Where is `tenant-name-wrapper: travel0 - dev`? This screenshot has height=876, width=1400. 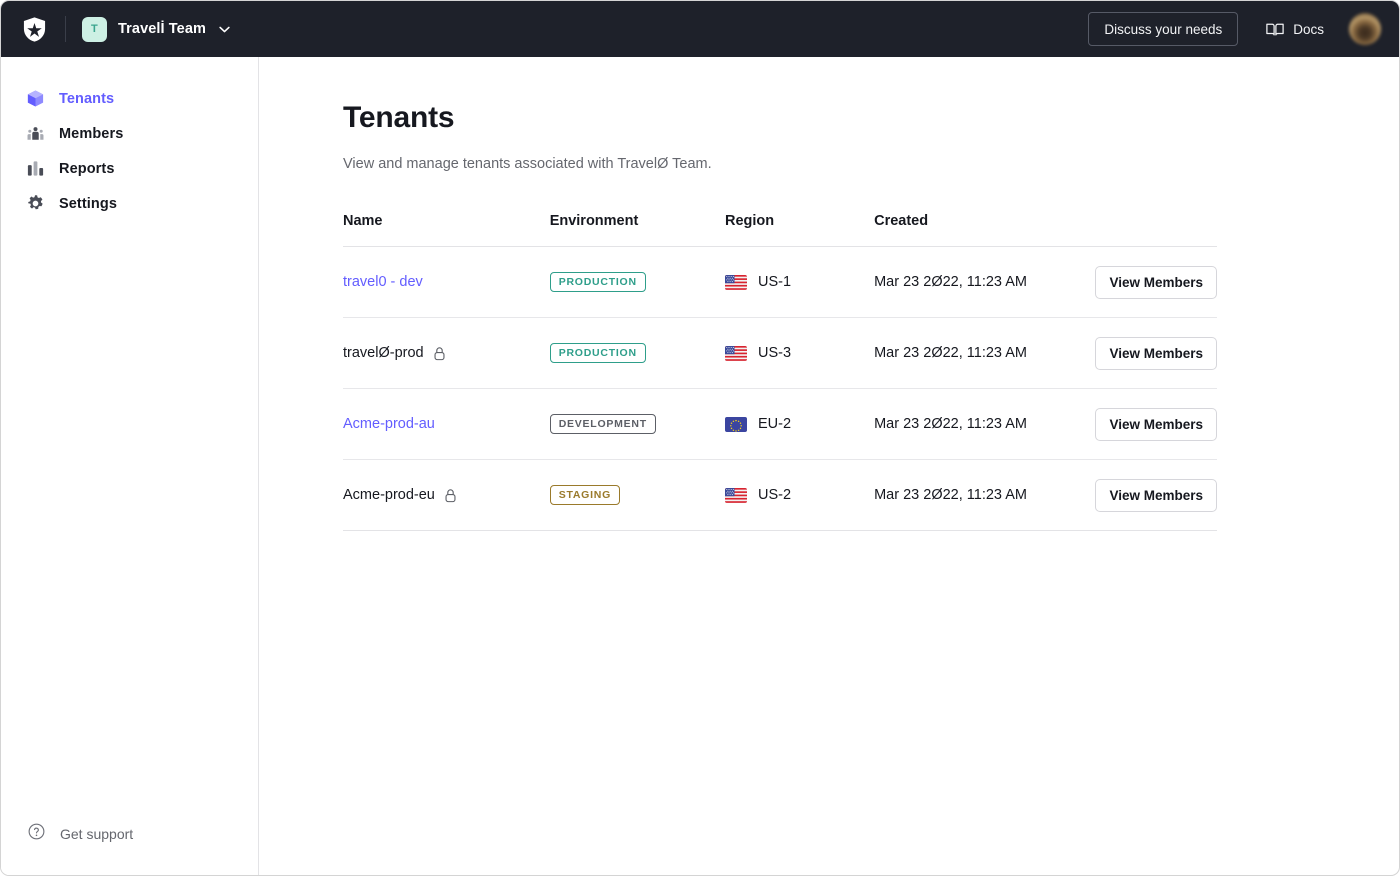
tenant-name-wrapper: travel0 - dev is located at coordinates (446, 282).